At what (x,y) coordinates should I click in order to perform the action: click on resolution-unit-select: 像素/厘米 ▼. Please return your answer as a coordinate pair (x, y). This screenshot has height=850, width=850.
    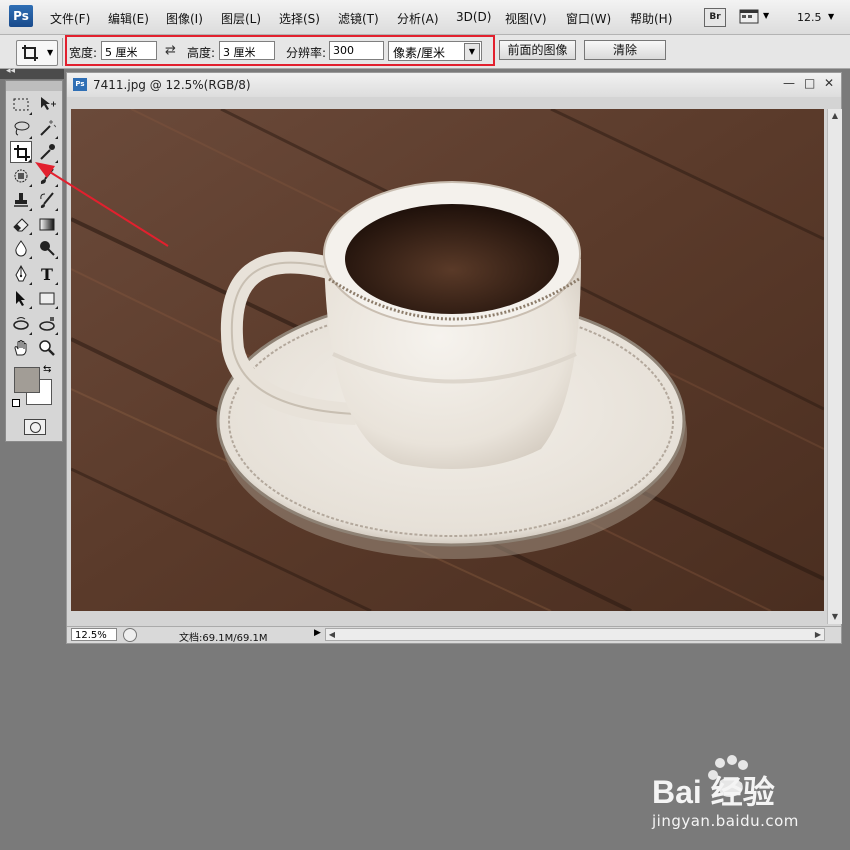
    Looking at the image, I should click on (435, 51).